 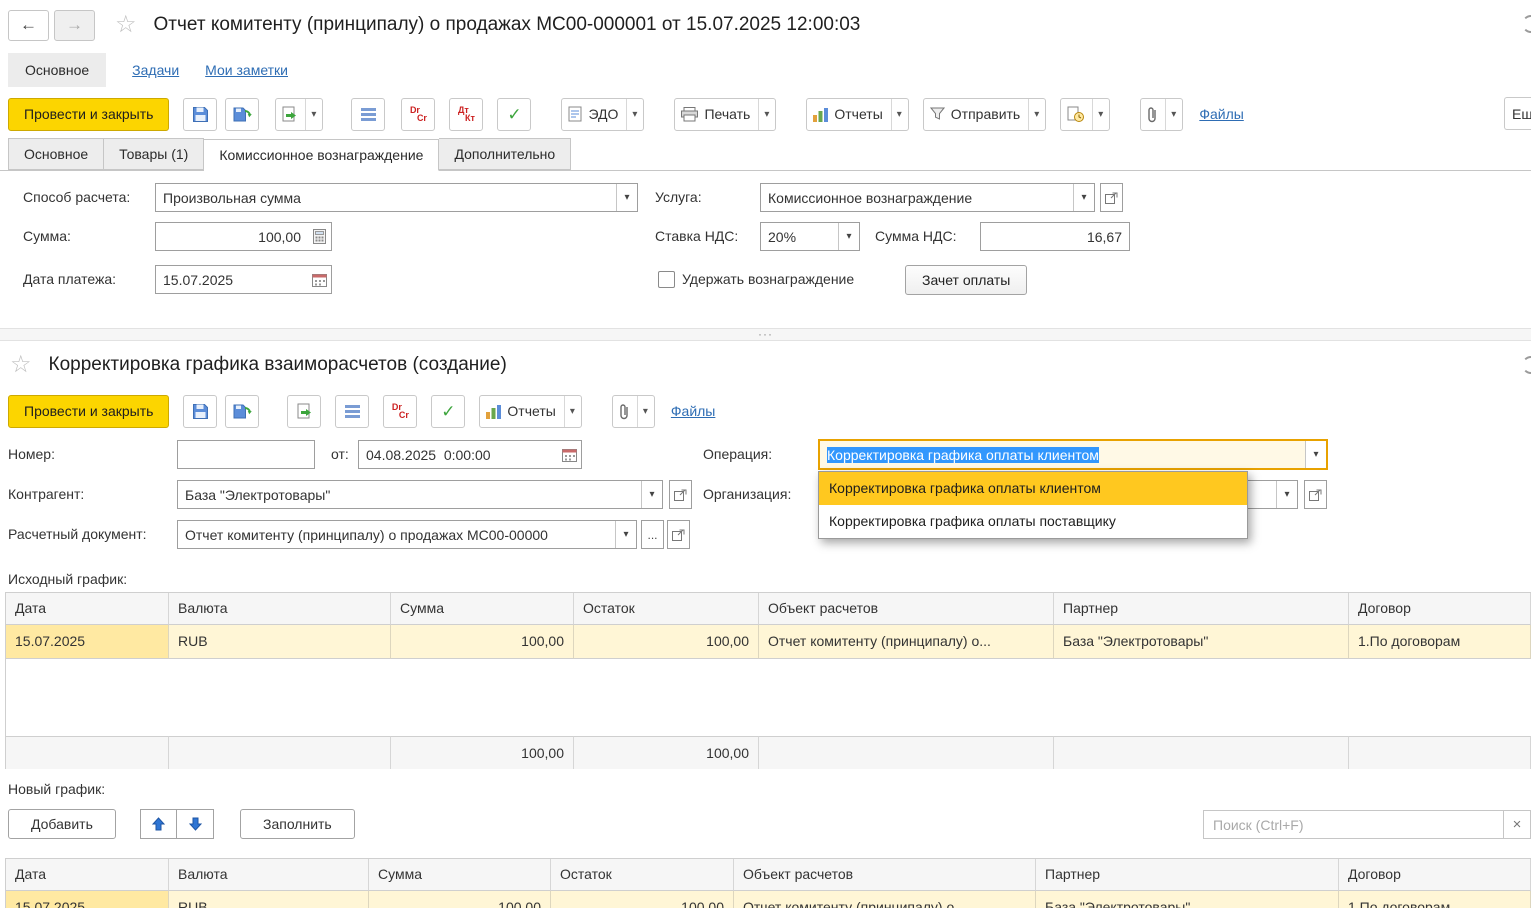 I want to click on vat-rate-field: 20% ▾, so click(x=810, y=236).